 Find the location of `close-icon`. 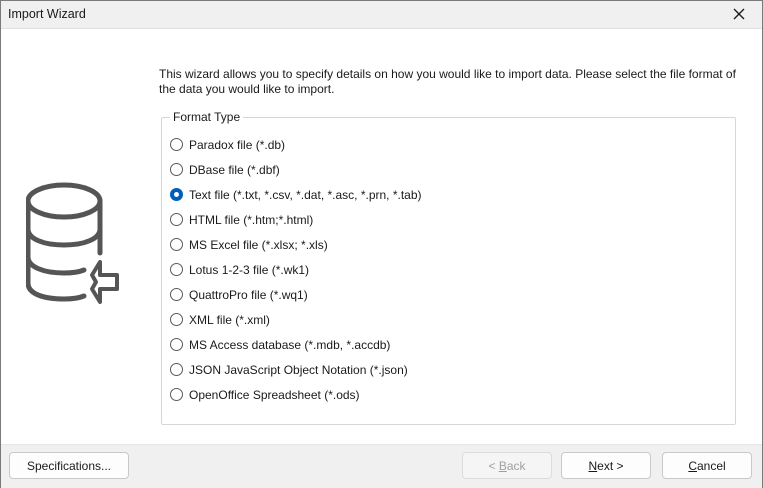

close-icon is located at coordinates (739, 14).